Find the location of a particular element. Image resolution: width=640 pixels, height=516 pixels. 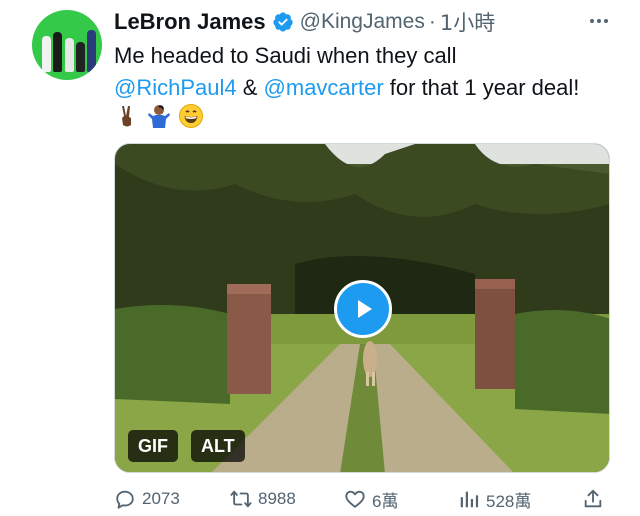

views-button: 528萬 is located at coordinates (494, 499).